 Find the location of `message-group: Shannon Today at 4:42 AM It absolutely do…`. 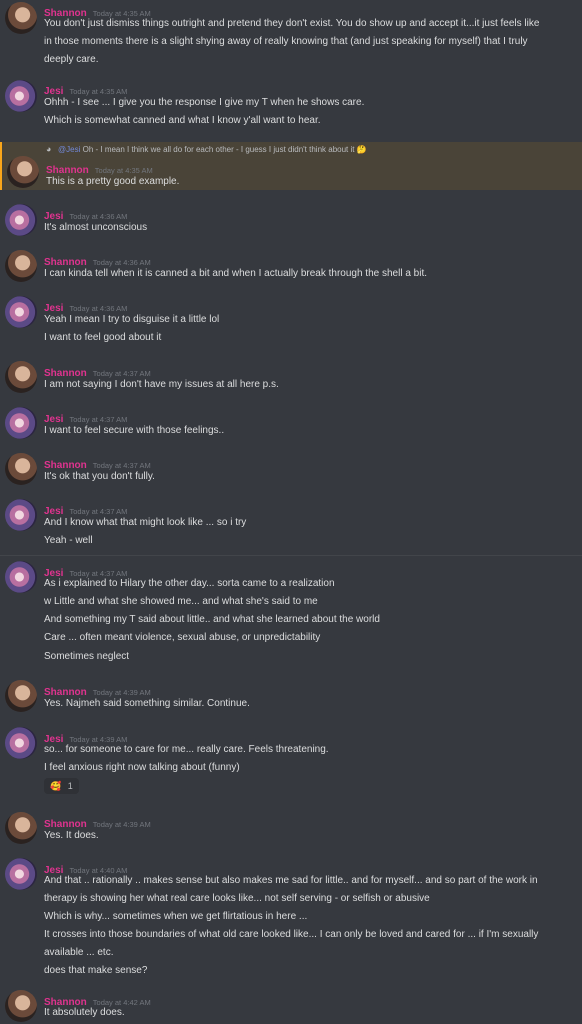

message-group: Shannon Today at 4:42 AM It absolutely do… is located at coordinates (291, 1007).